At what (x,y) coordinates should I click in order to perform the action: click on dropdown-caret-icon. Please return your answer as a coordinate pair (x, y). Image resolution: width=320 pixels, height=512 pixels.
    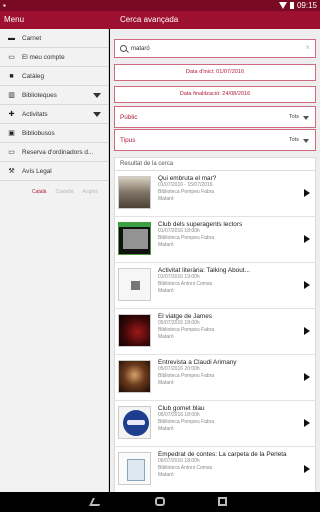
    Looking at the image, I should click on (306, 141).